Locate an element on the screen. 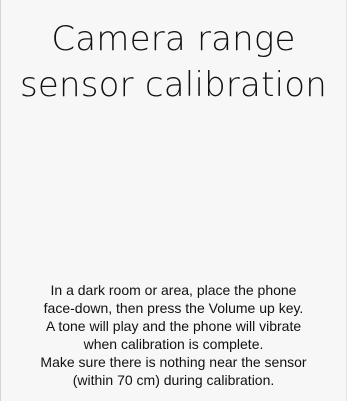  instruction-line: In a dark room or area, place the phone is located at coordinates (173, 290).